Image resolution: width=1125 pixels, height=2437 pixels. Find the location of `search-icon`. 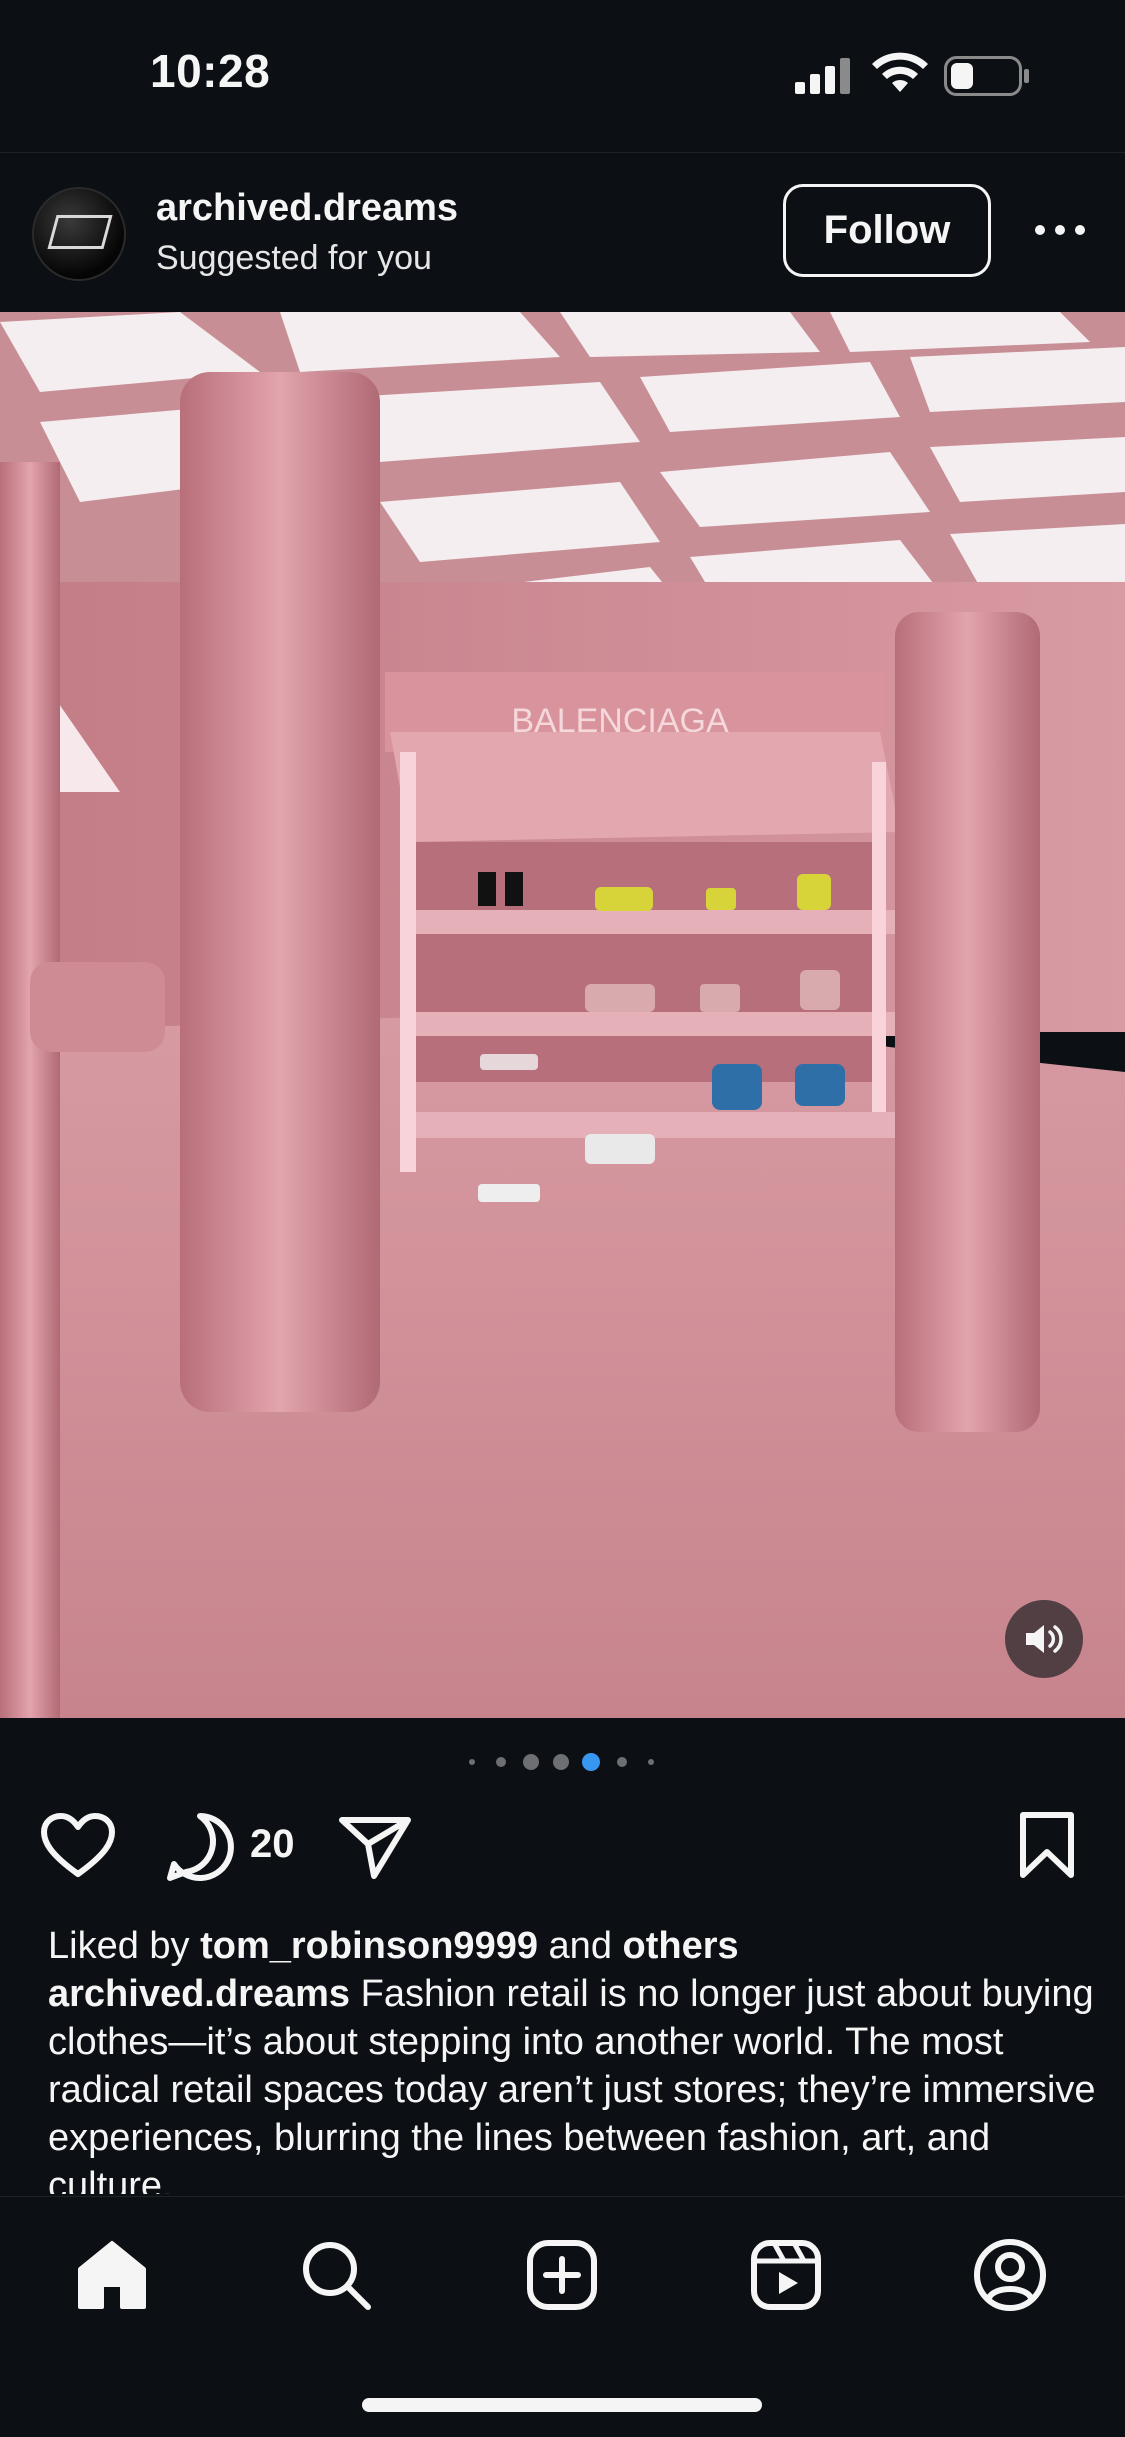

search-icon is located at coordinates (336, 2275).